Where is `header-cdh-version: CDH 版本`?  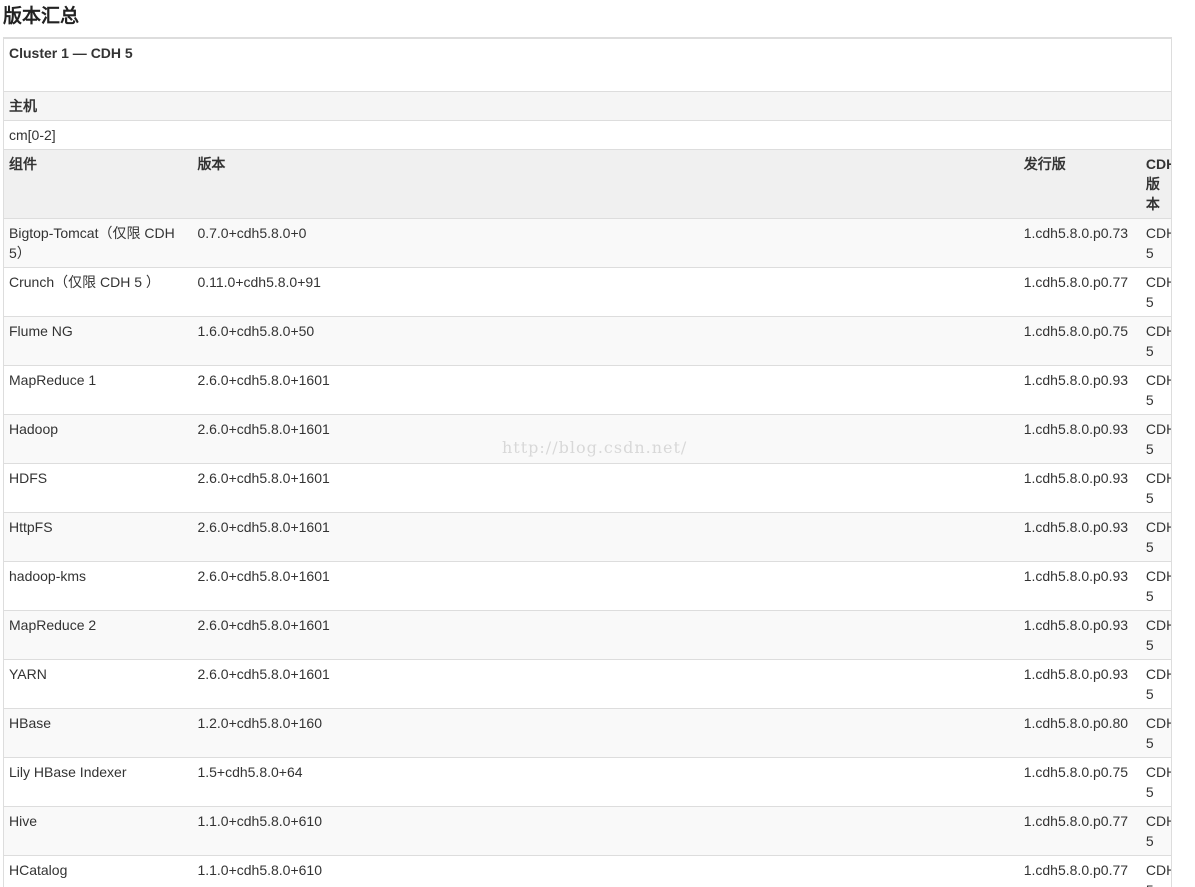 header-cdh-version: CDH 版本 is located at coordinates (1156, 184).